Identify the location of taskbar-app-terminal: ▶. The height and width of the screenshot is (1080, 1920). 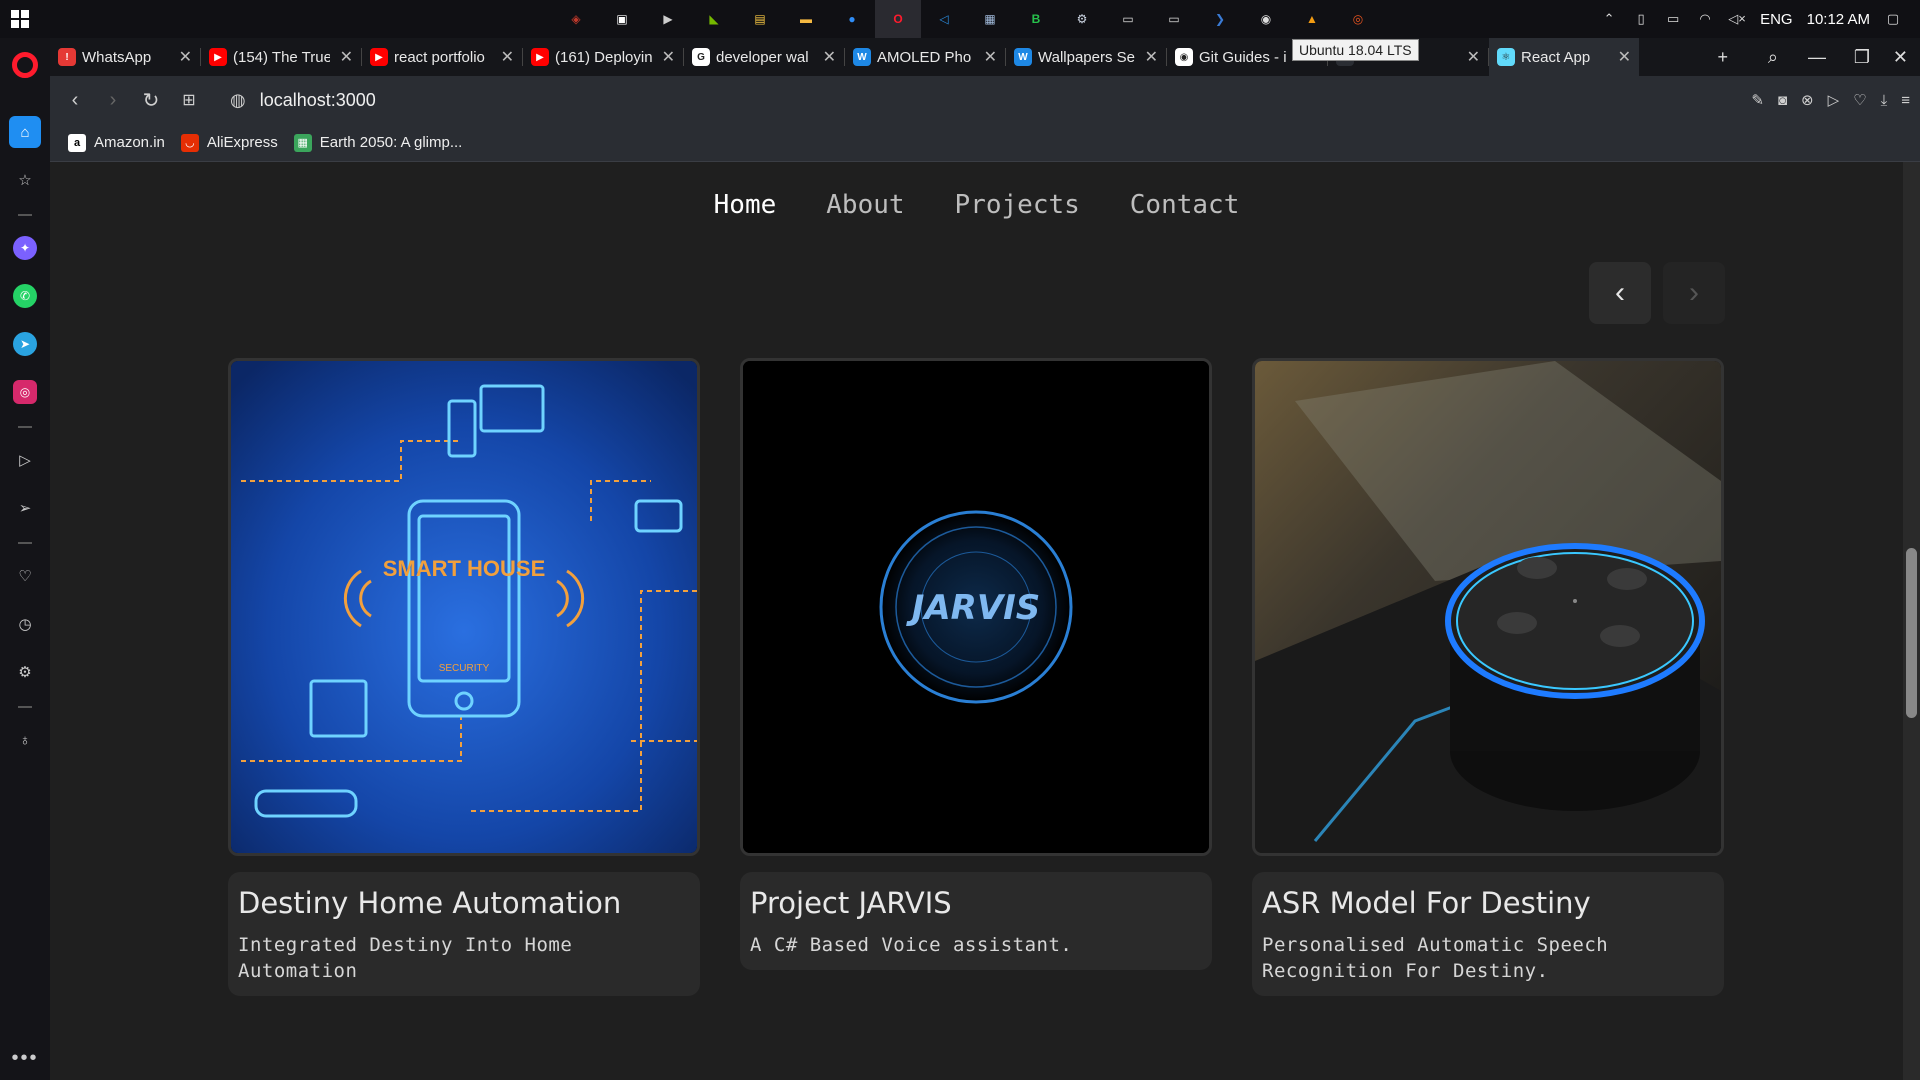
(668, 19).